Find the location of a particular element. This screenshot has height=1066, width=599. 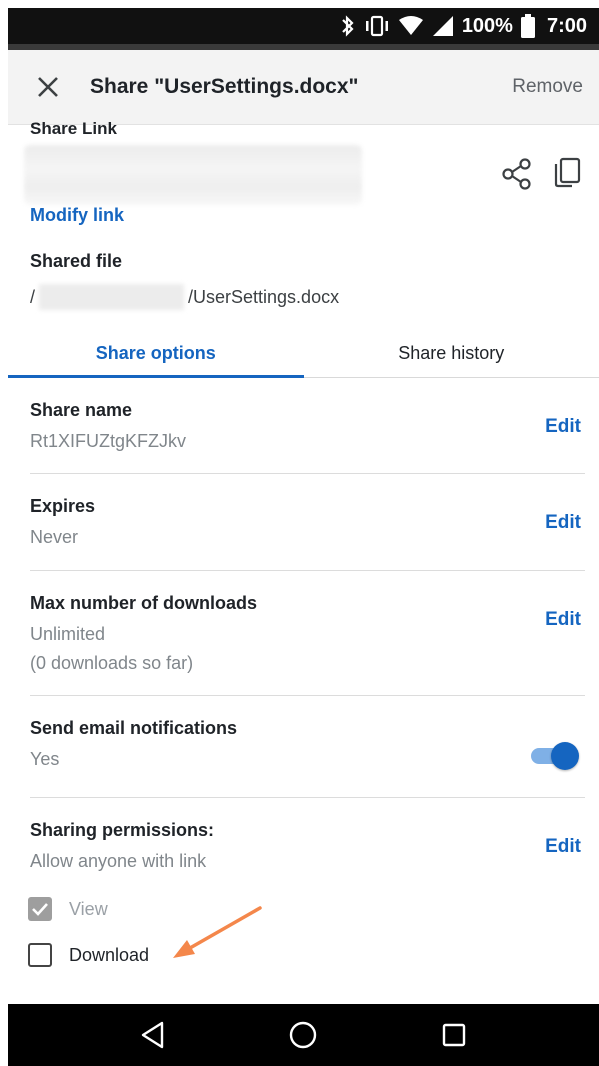

signal-icon is located at coordinates (443, 26).